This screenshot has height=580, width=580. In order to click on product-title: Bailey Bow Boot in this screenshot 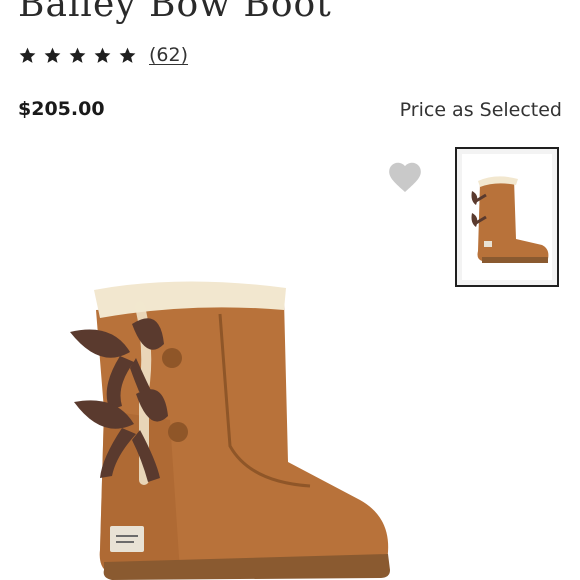, I will do `click(175, 12)`.